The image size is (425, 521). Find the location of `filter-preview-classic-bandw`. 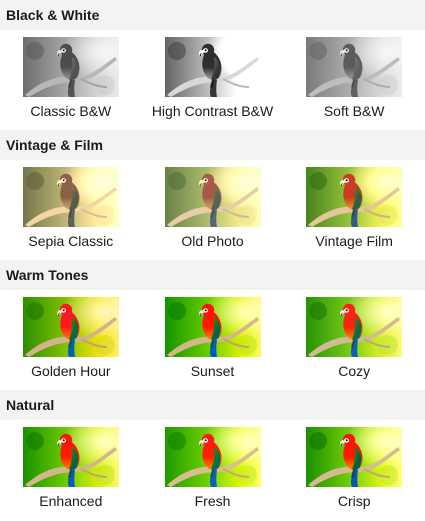

filter-preview-classic-bandw is located at coordinates (70, 67).